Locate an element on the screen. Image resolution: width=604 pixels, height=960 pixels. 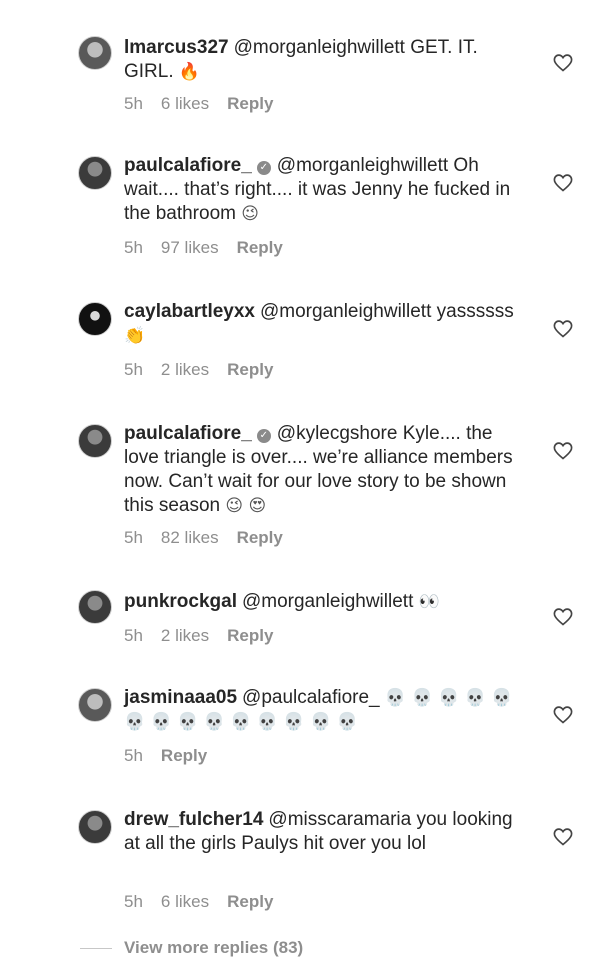
view-more-replies-button: View more replies (83) is located at coordinates (191, 948).